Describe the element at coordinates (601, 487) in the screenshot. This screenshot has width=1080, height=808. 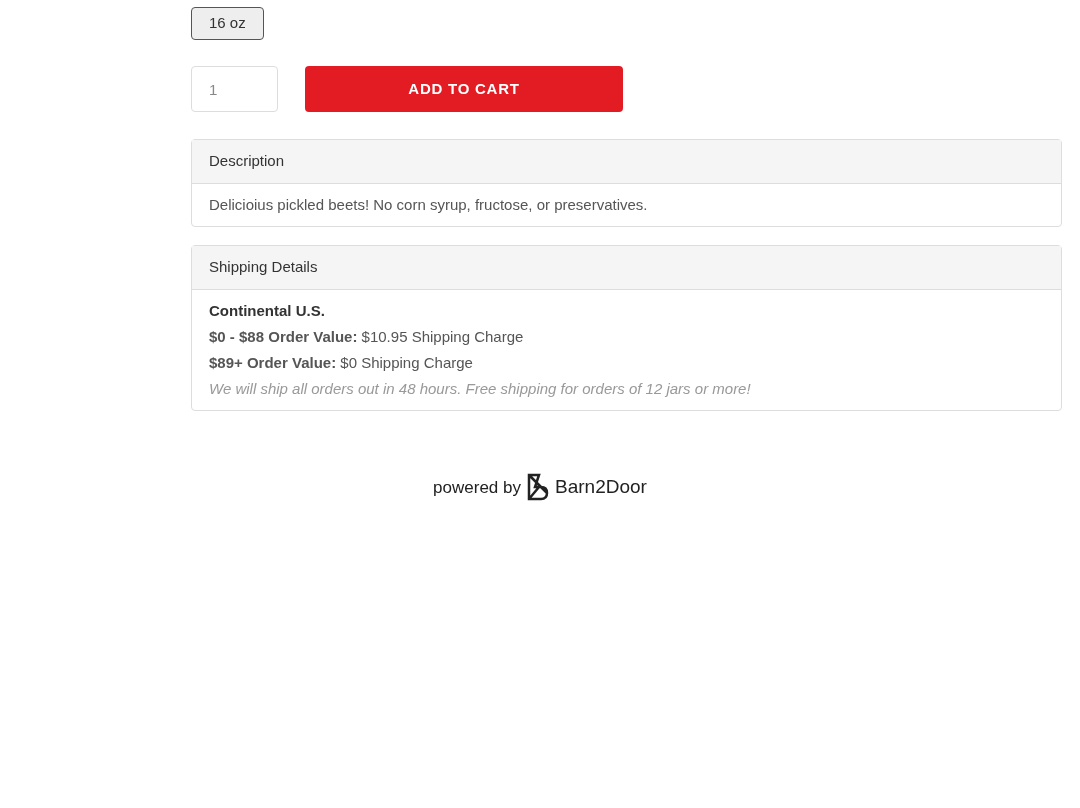
I see `brand-name: Barn2Door` at that location.